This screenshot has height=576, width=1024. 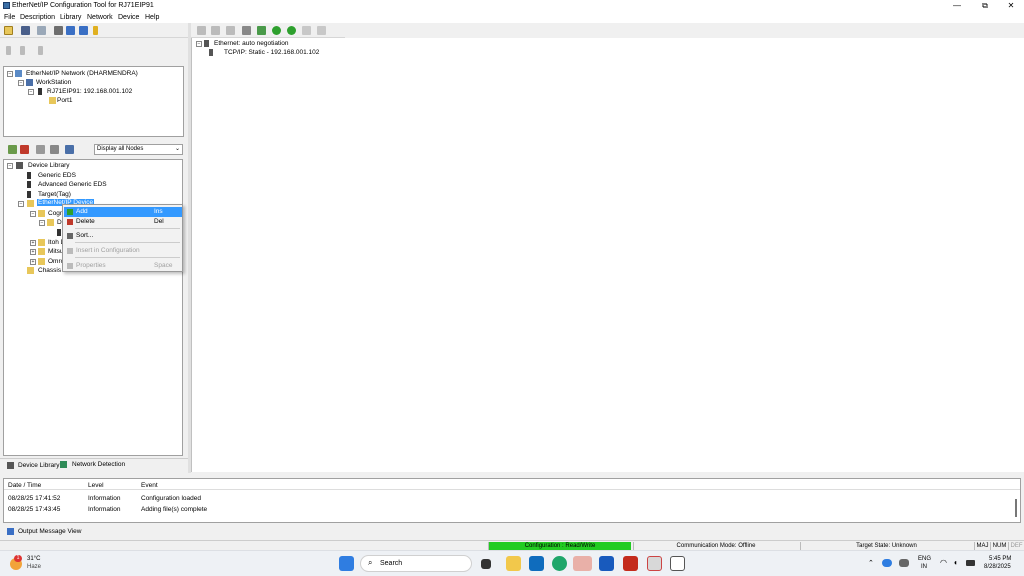 I want to click on col-level: Level, so click(x=96, y=485).